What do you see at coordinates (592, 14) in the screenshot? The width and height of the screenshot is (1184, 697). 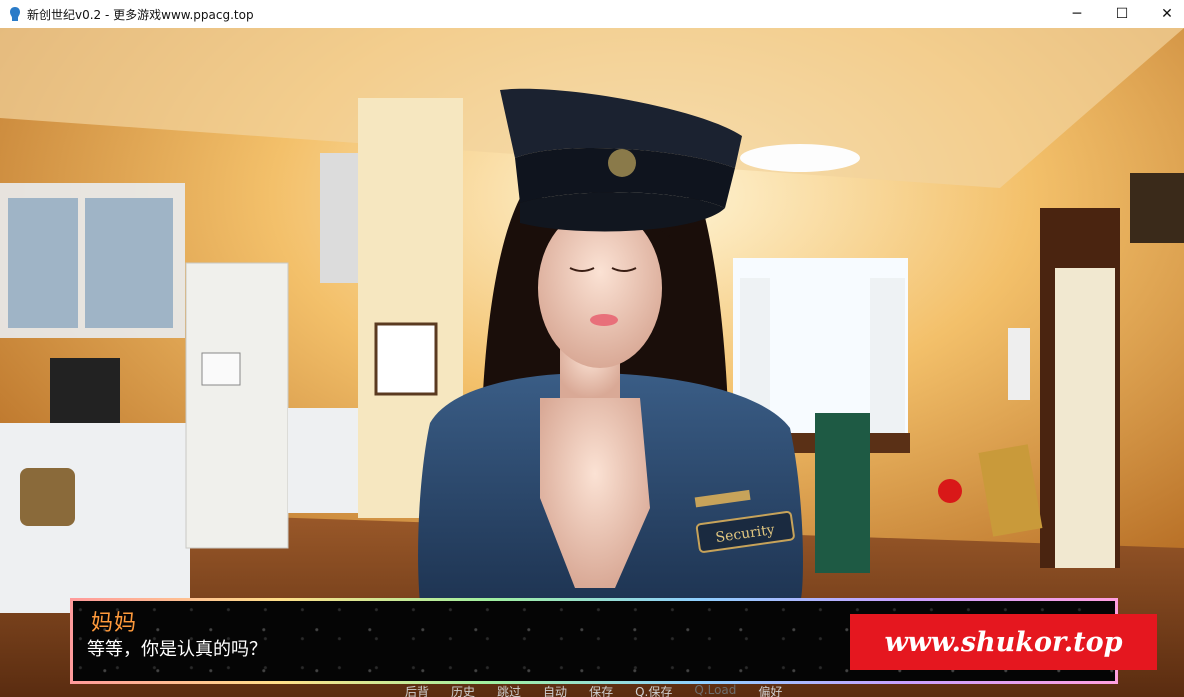 I see `title-bar: 新创世纪v0.2 - 更多游戏www.ppacg.top ─ ☐ ✕` at bounding box center [592, 14].